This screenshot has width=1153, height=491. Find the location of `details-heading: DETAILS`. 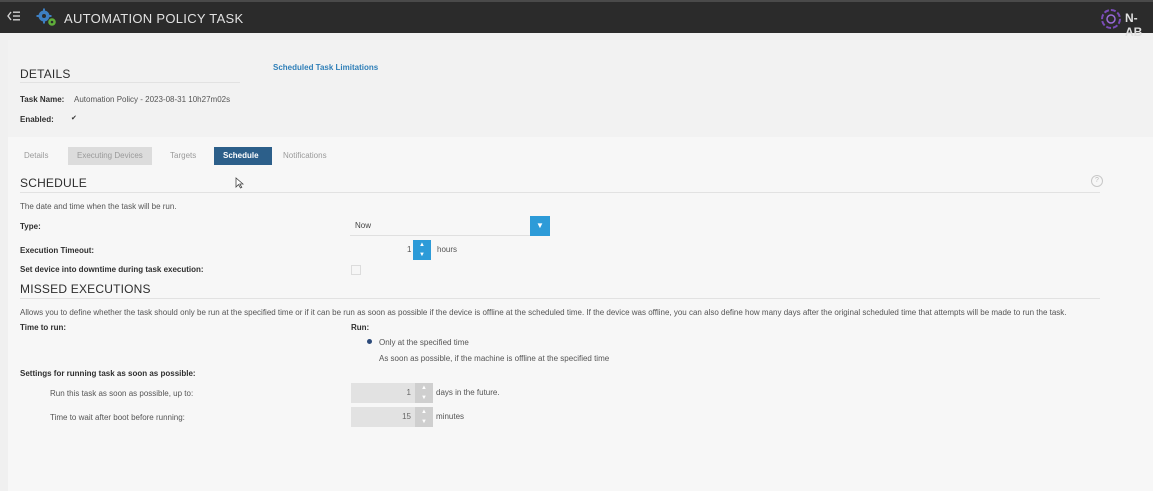

details-heading: DETAILS is located at coordinates (45, 74).